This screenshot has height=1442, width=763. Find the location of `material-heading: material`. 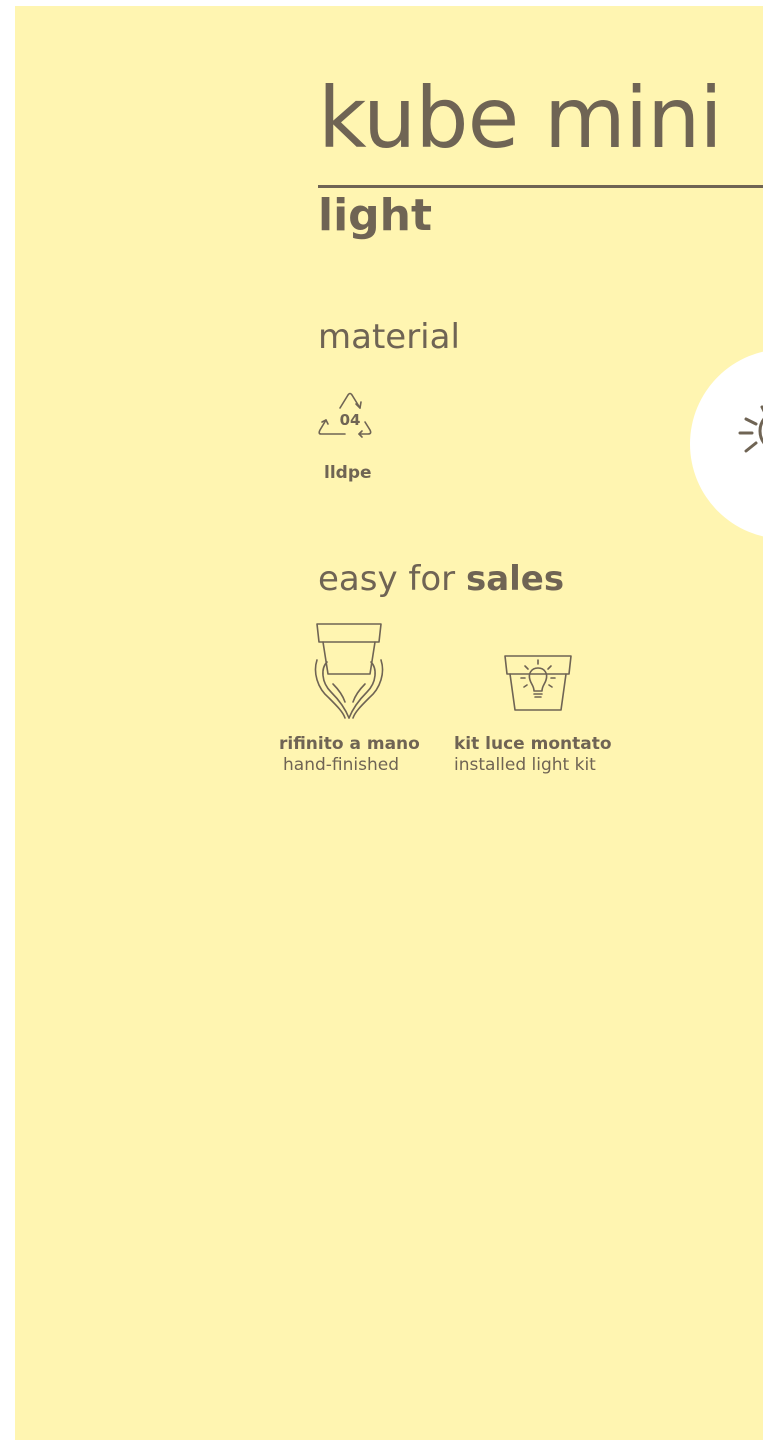

material-heading: material is located at coordinates (389, 337).